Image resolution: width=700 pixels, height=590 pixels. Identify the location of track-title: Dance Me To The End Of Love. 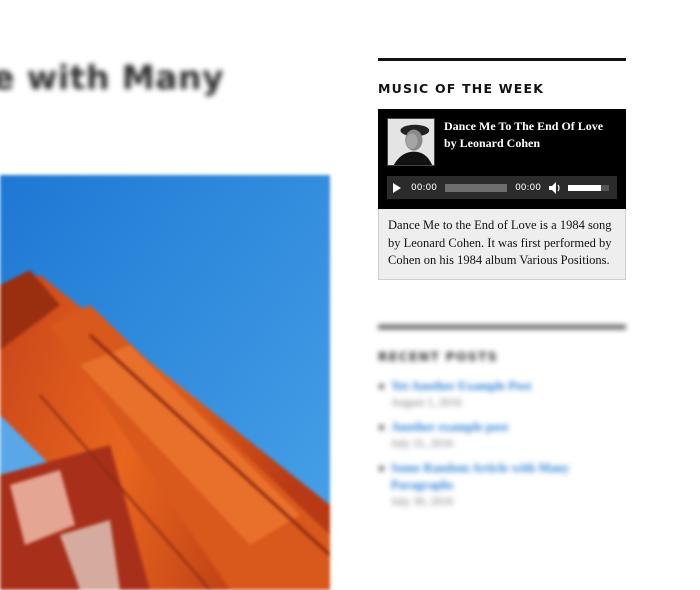
(524, 126).